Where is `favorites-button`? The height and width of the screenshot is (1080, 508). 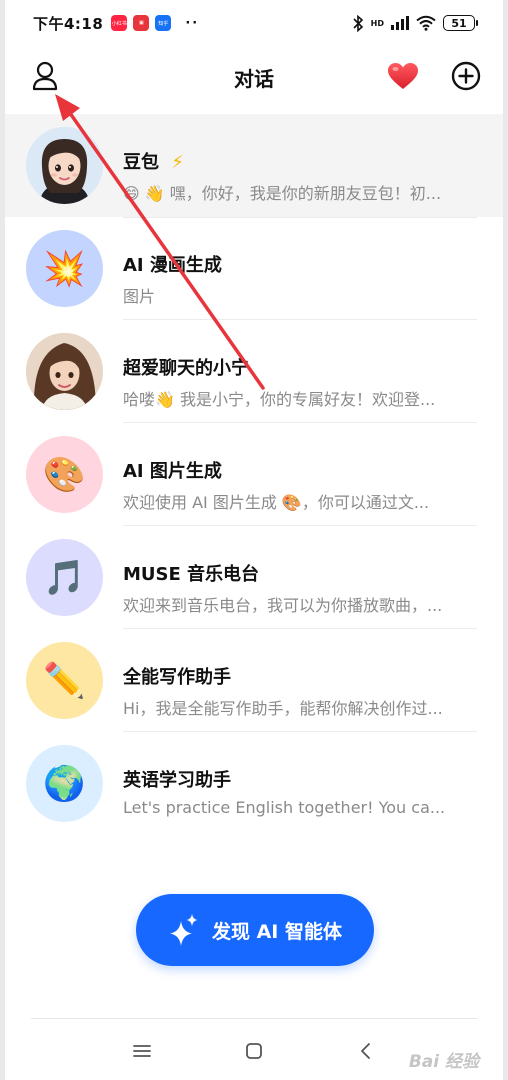 favorites-button is located at coordinates (403, 76).